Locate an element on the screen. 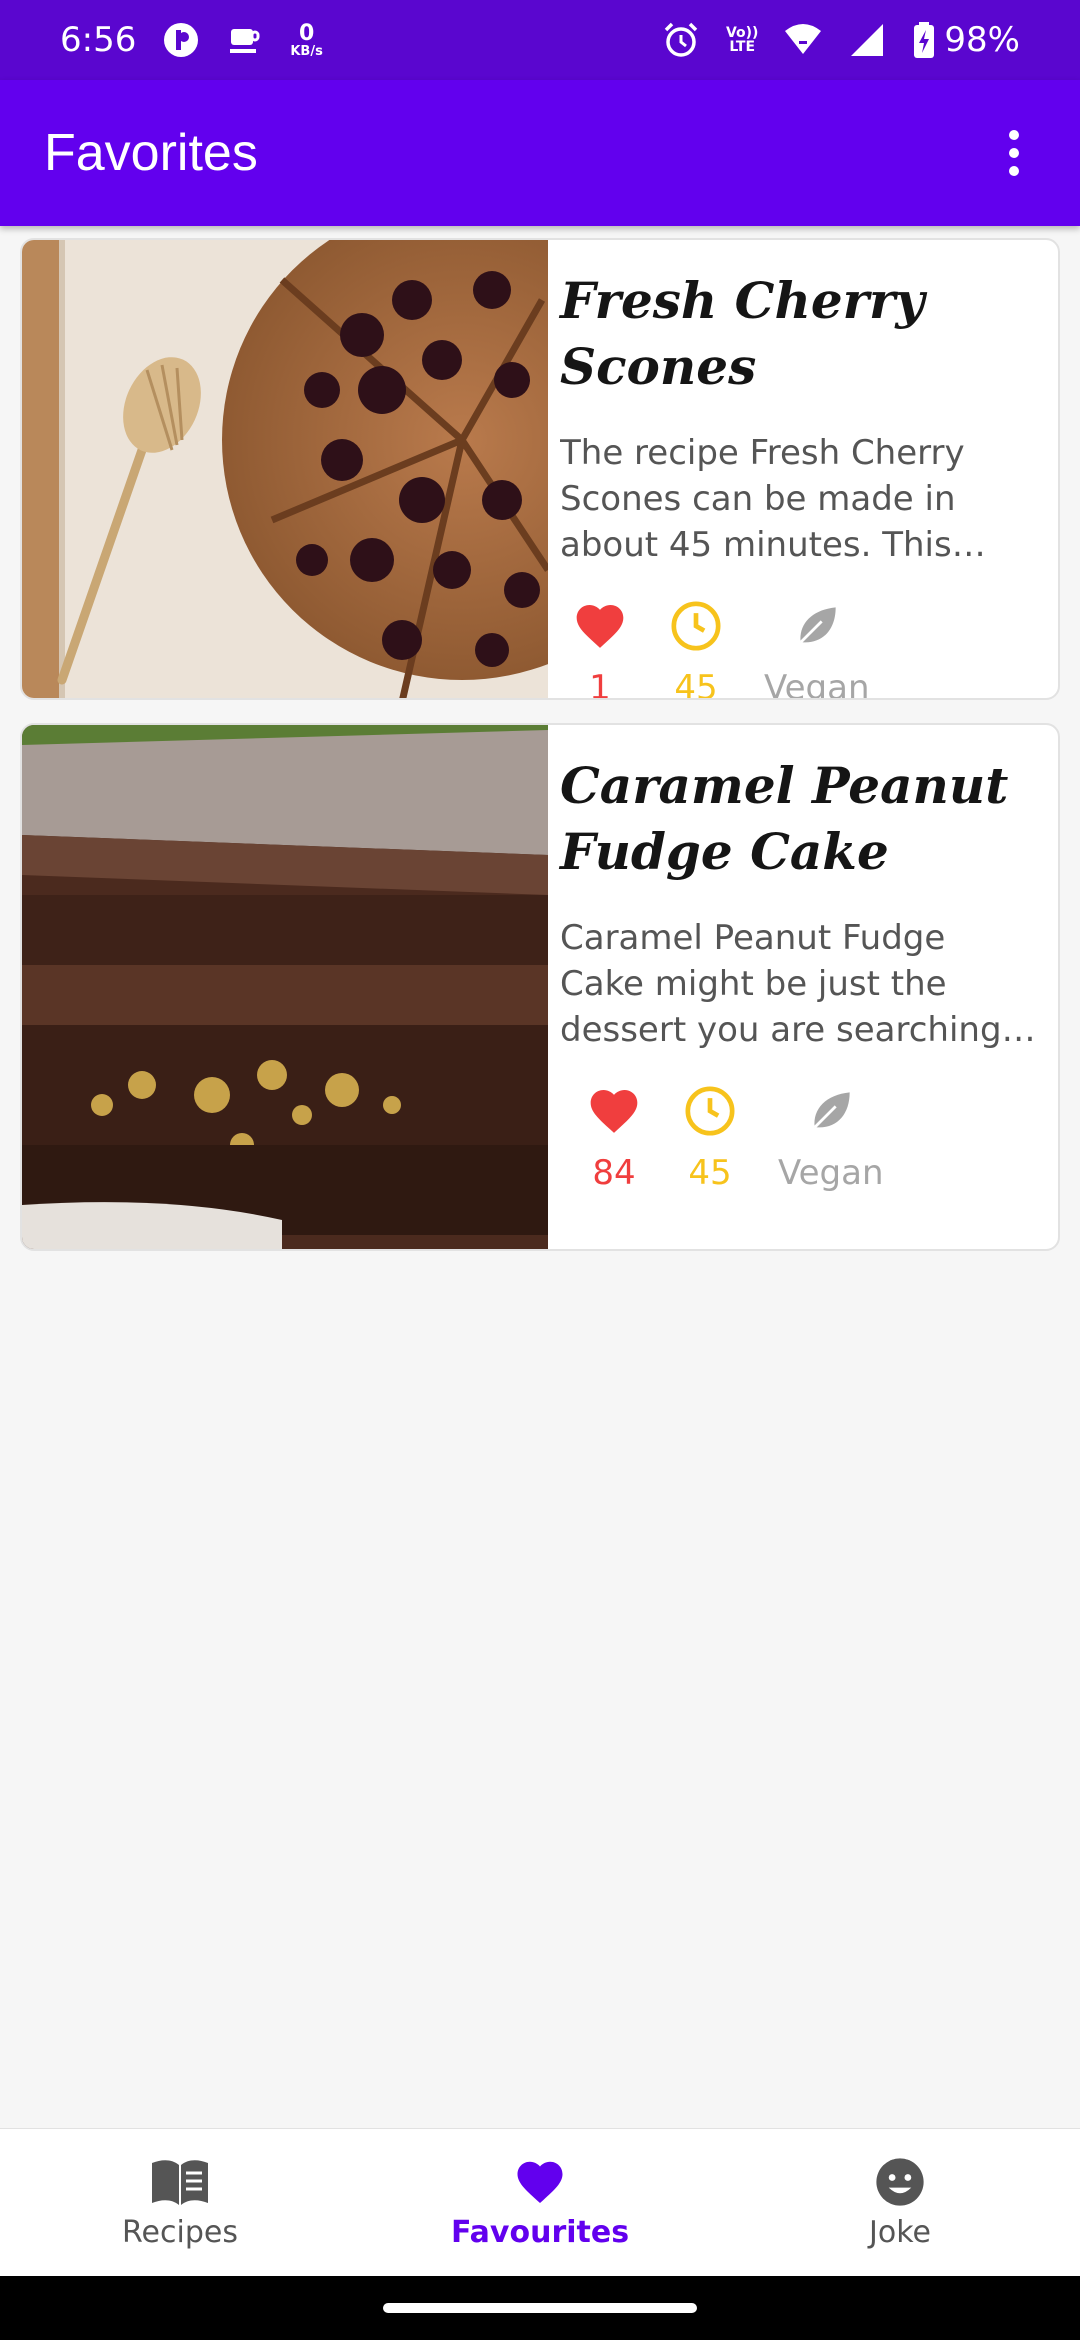 The height and width of the screenshot is (2340, 1080). recipe-stats: 84 45 Vegan is located at coordinates (800, 1138).